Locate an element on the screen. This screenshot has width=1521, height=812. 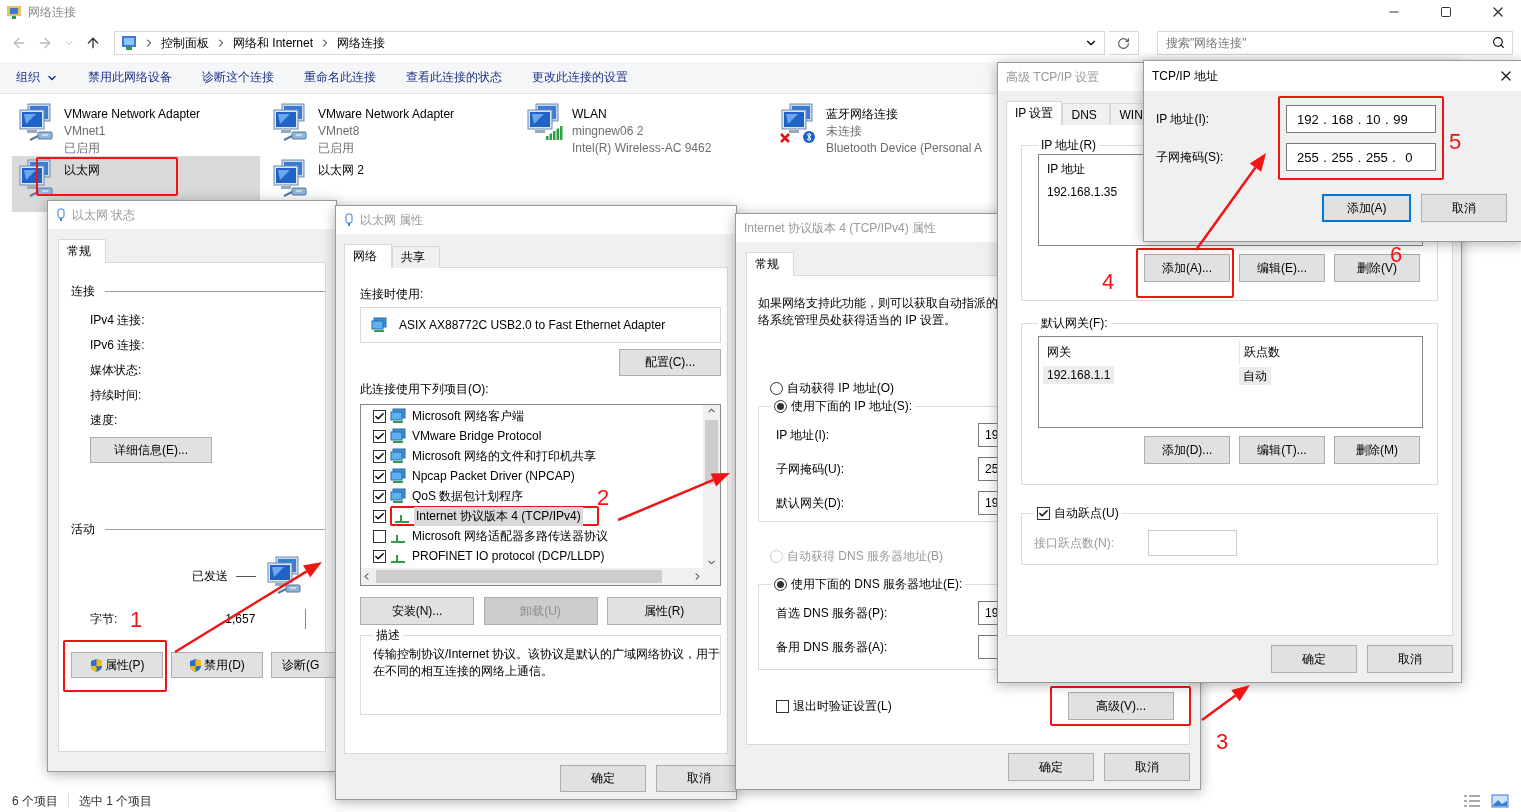
connection-item: 以太网 2 is located at coordinates (317, 184).